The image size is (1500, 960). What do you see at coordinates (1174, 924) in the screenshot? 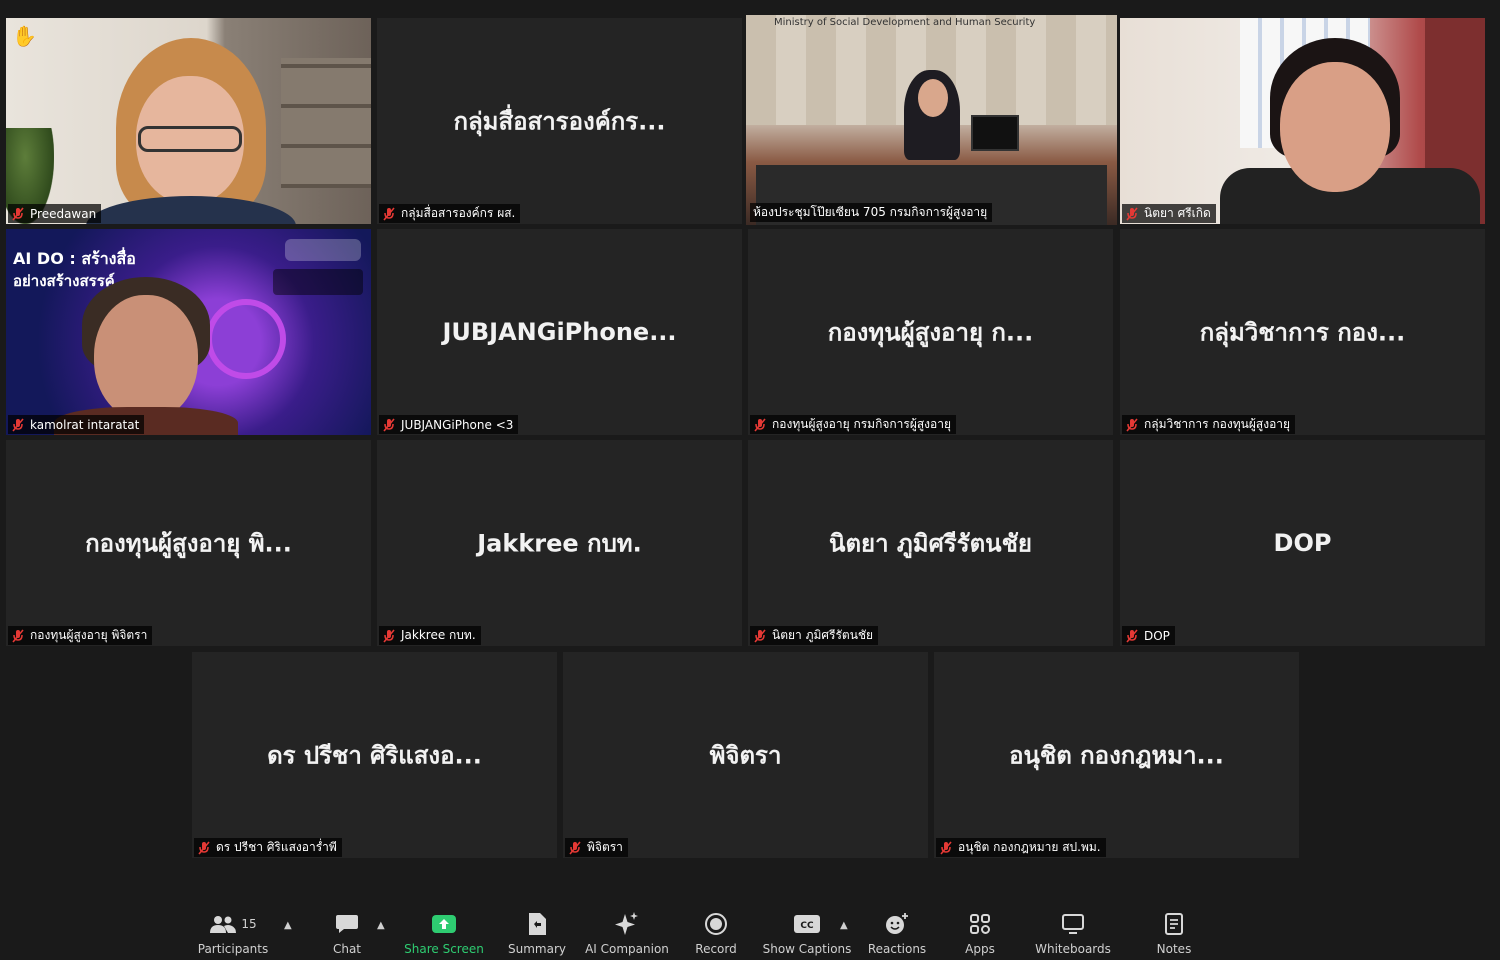
I see `notes-icon` at bounding box center [1174, 924].